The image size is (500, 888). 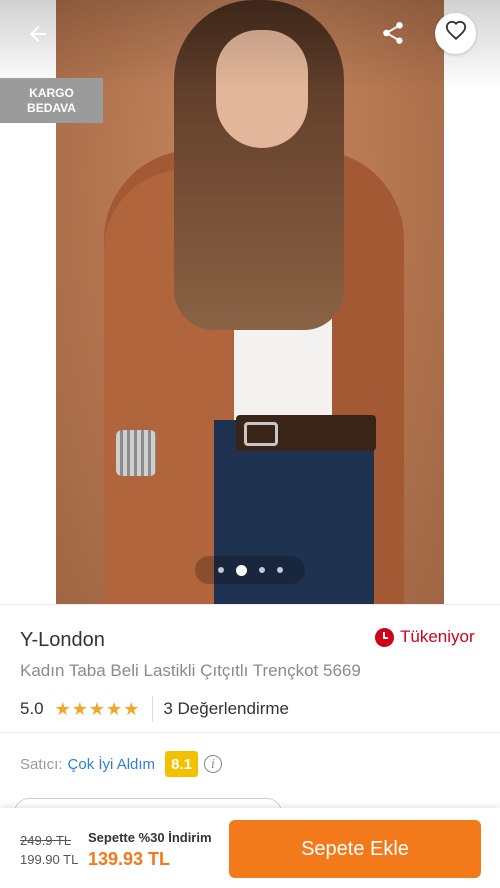 I want to click on share-icon, so click(x=393, y=35).